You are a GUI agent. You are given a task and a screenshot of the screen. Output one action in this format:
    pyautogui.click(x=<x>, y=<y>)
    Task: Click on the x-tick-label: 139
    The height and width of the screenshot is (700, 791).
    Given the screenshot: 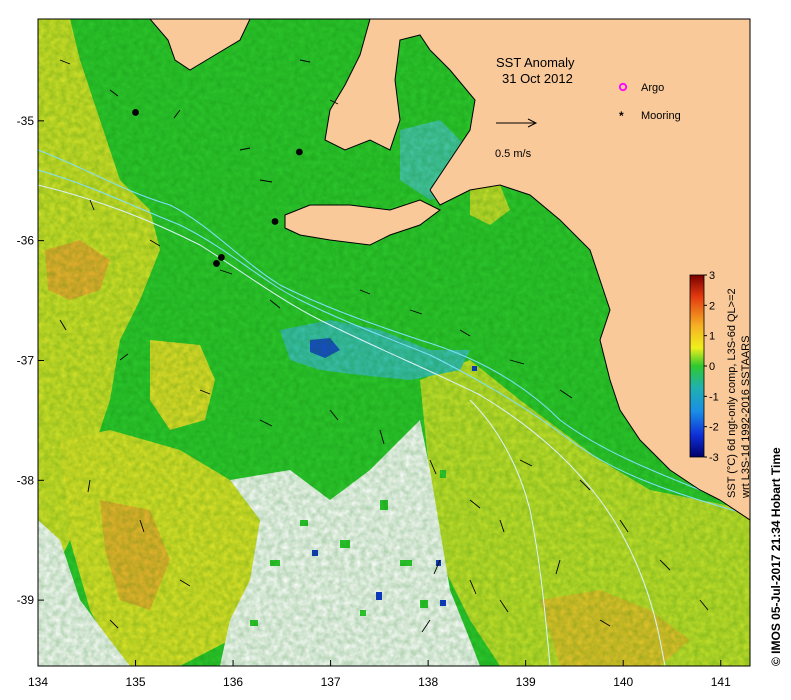 What is the action you would take?
    pyautogui.click(x=526, y=682)
    